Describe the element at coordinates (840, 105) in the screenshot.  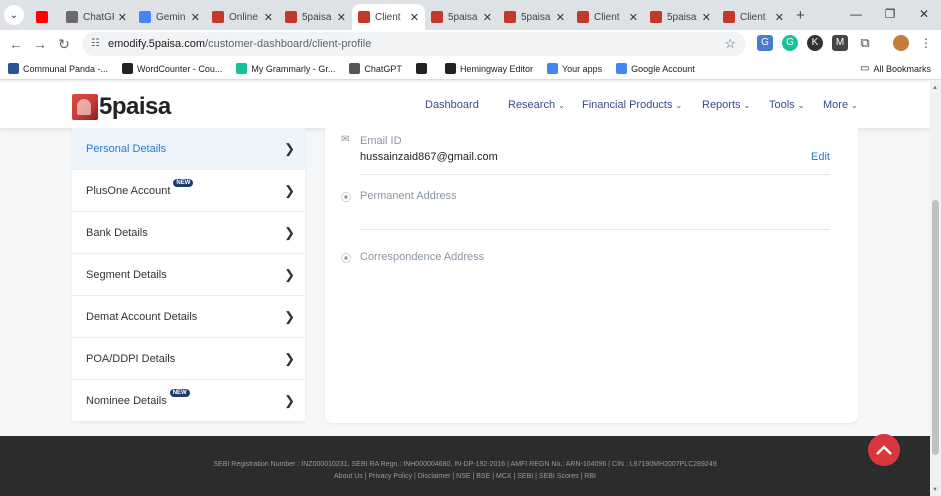
I see `nav-more: More ⌄` at that location.